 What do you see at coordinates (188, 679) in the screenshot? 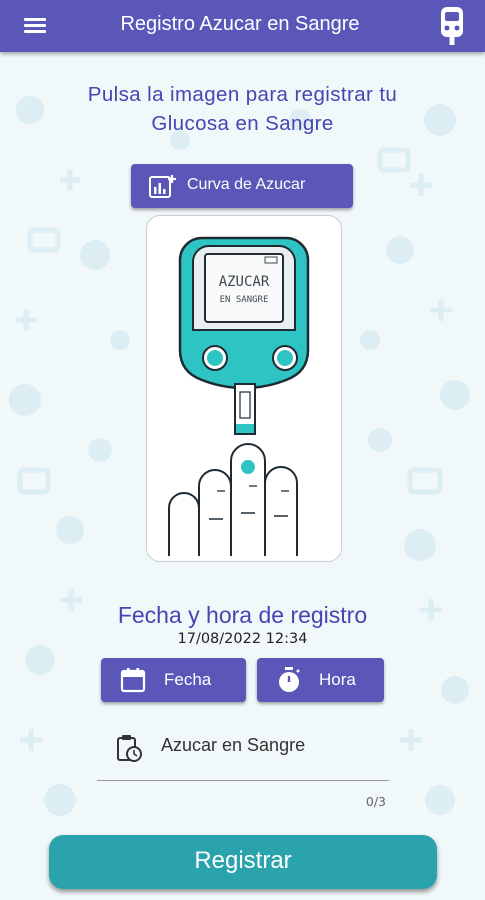
I see `date-button-label: Fecha` at bounding box center [188, 679].